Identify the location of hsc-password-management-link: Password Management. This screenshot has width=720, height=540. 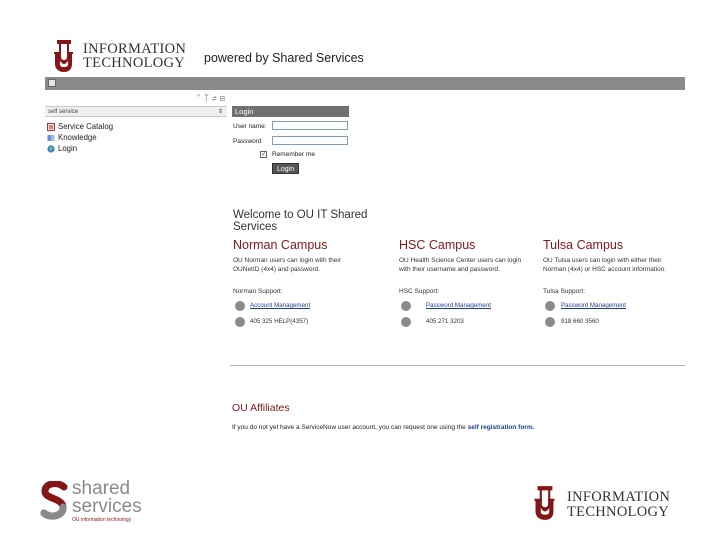
(458, 305).